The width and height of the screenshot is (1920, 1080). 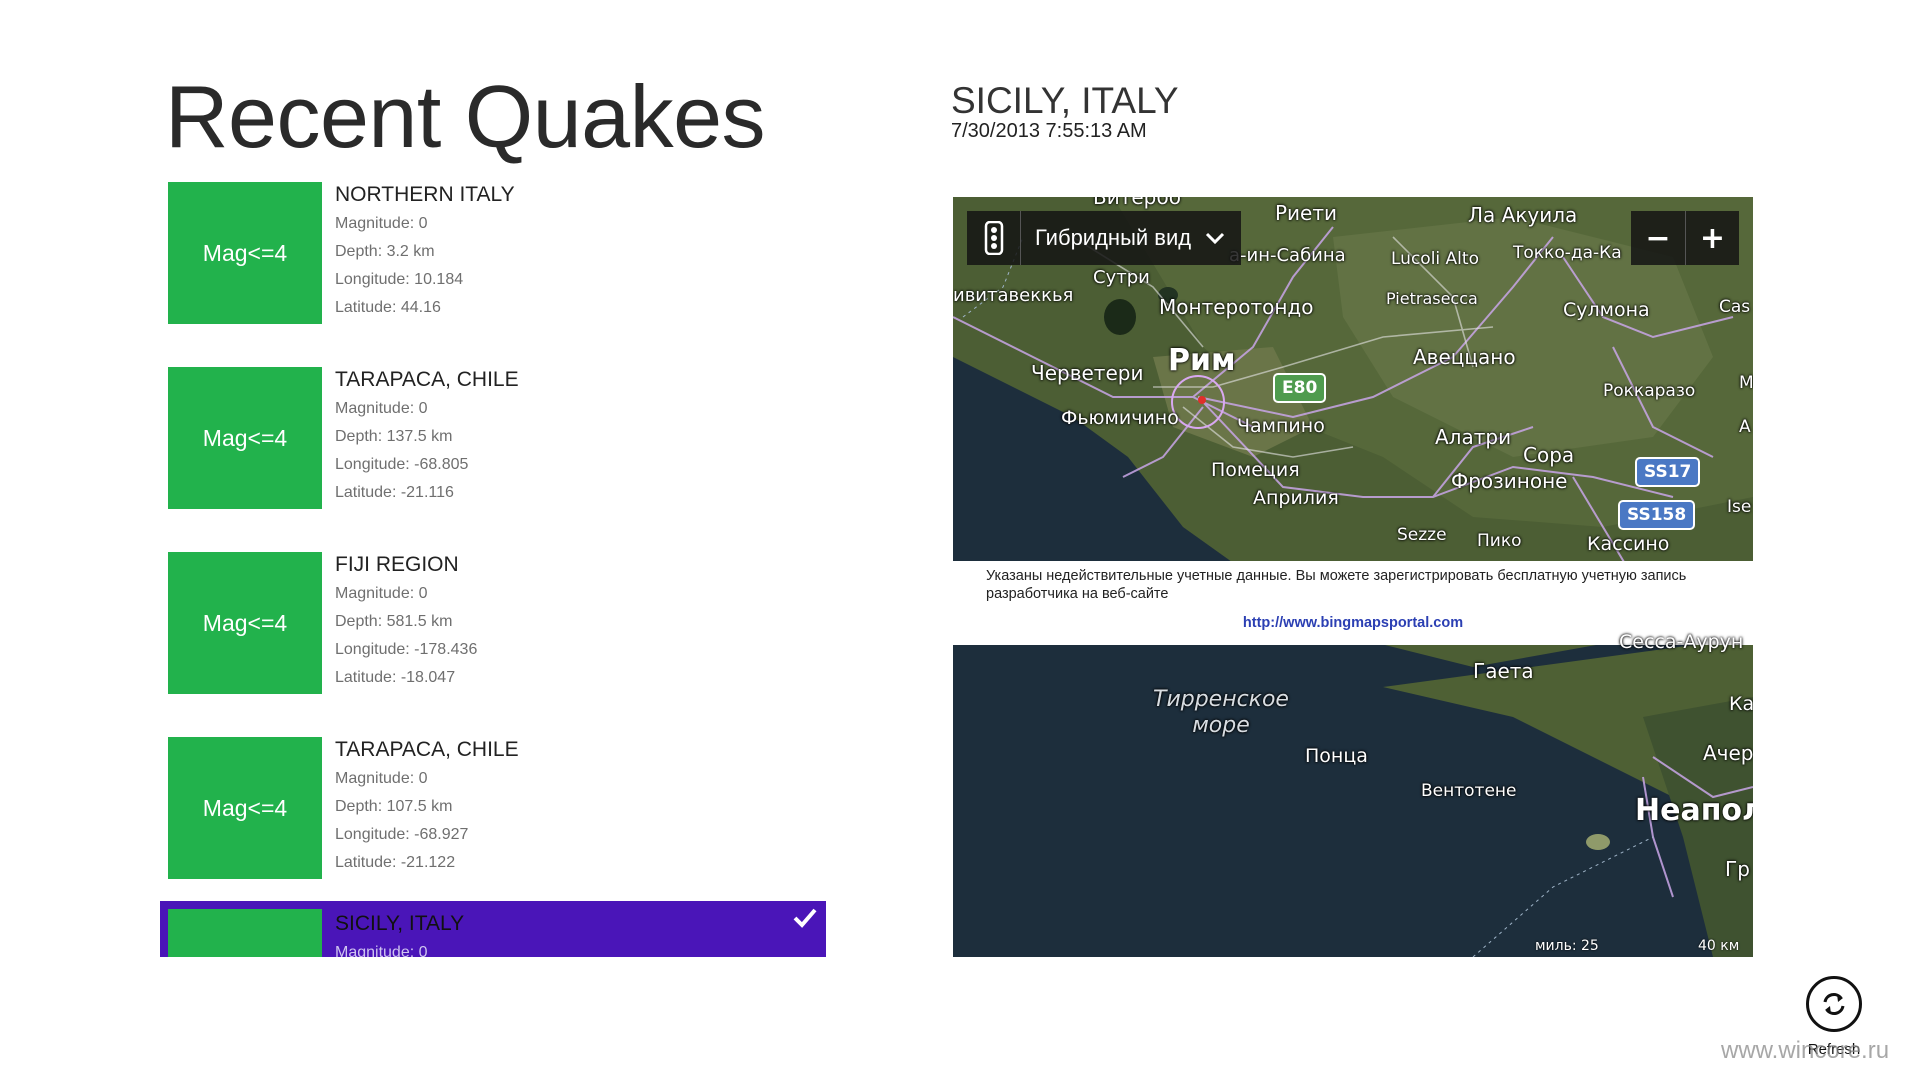 I want to click on check-icon, so click(x=805, y=918).